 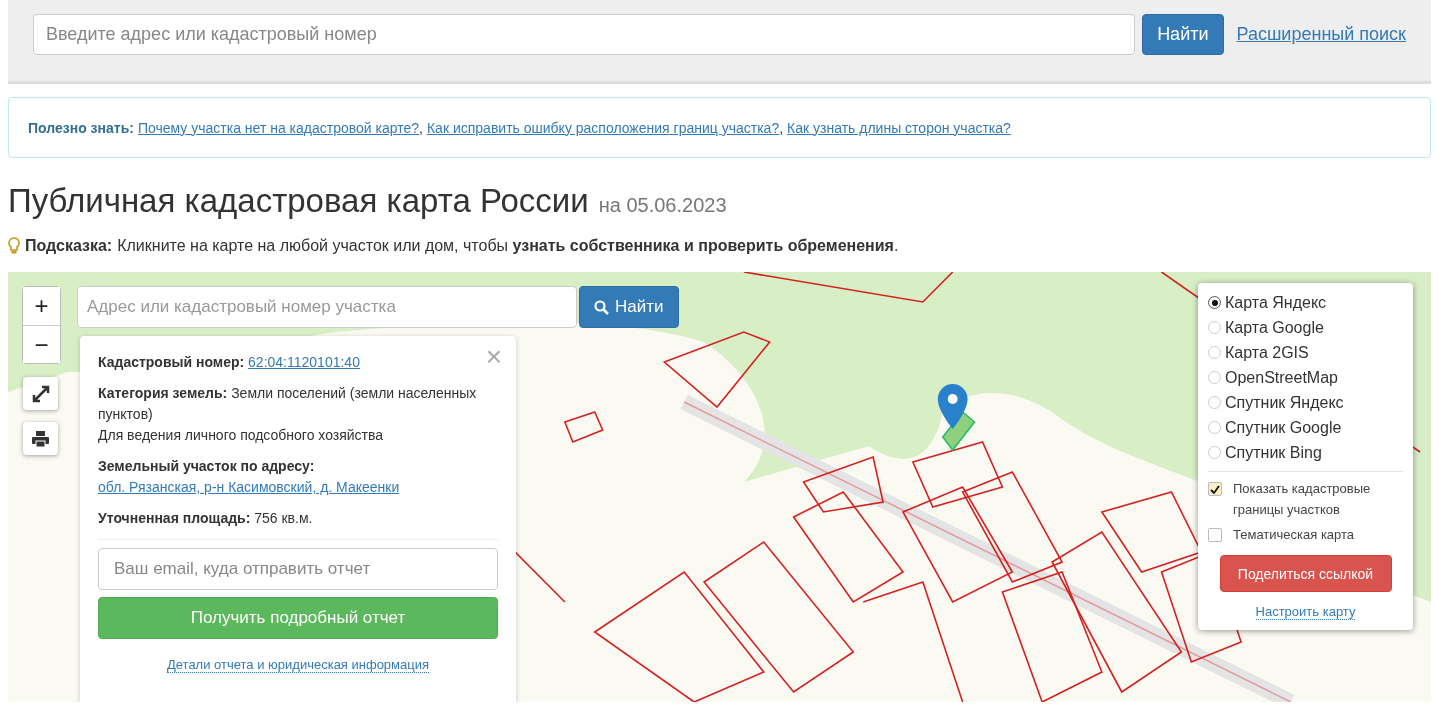 I want to click on help-link: Как узнать длины сторон участка?, so click(x=899, y=127).